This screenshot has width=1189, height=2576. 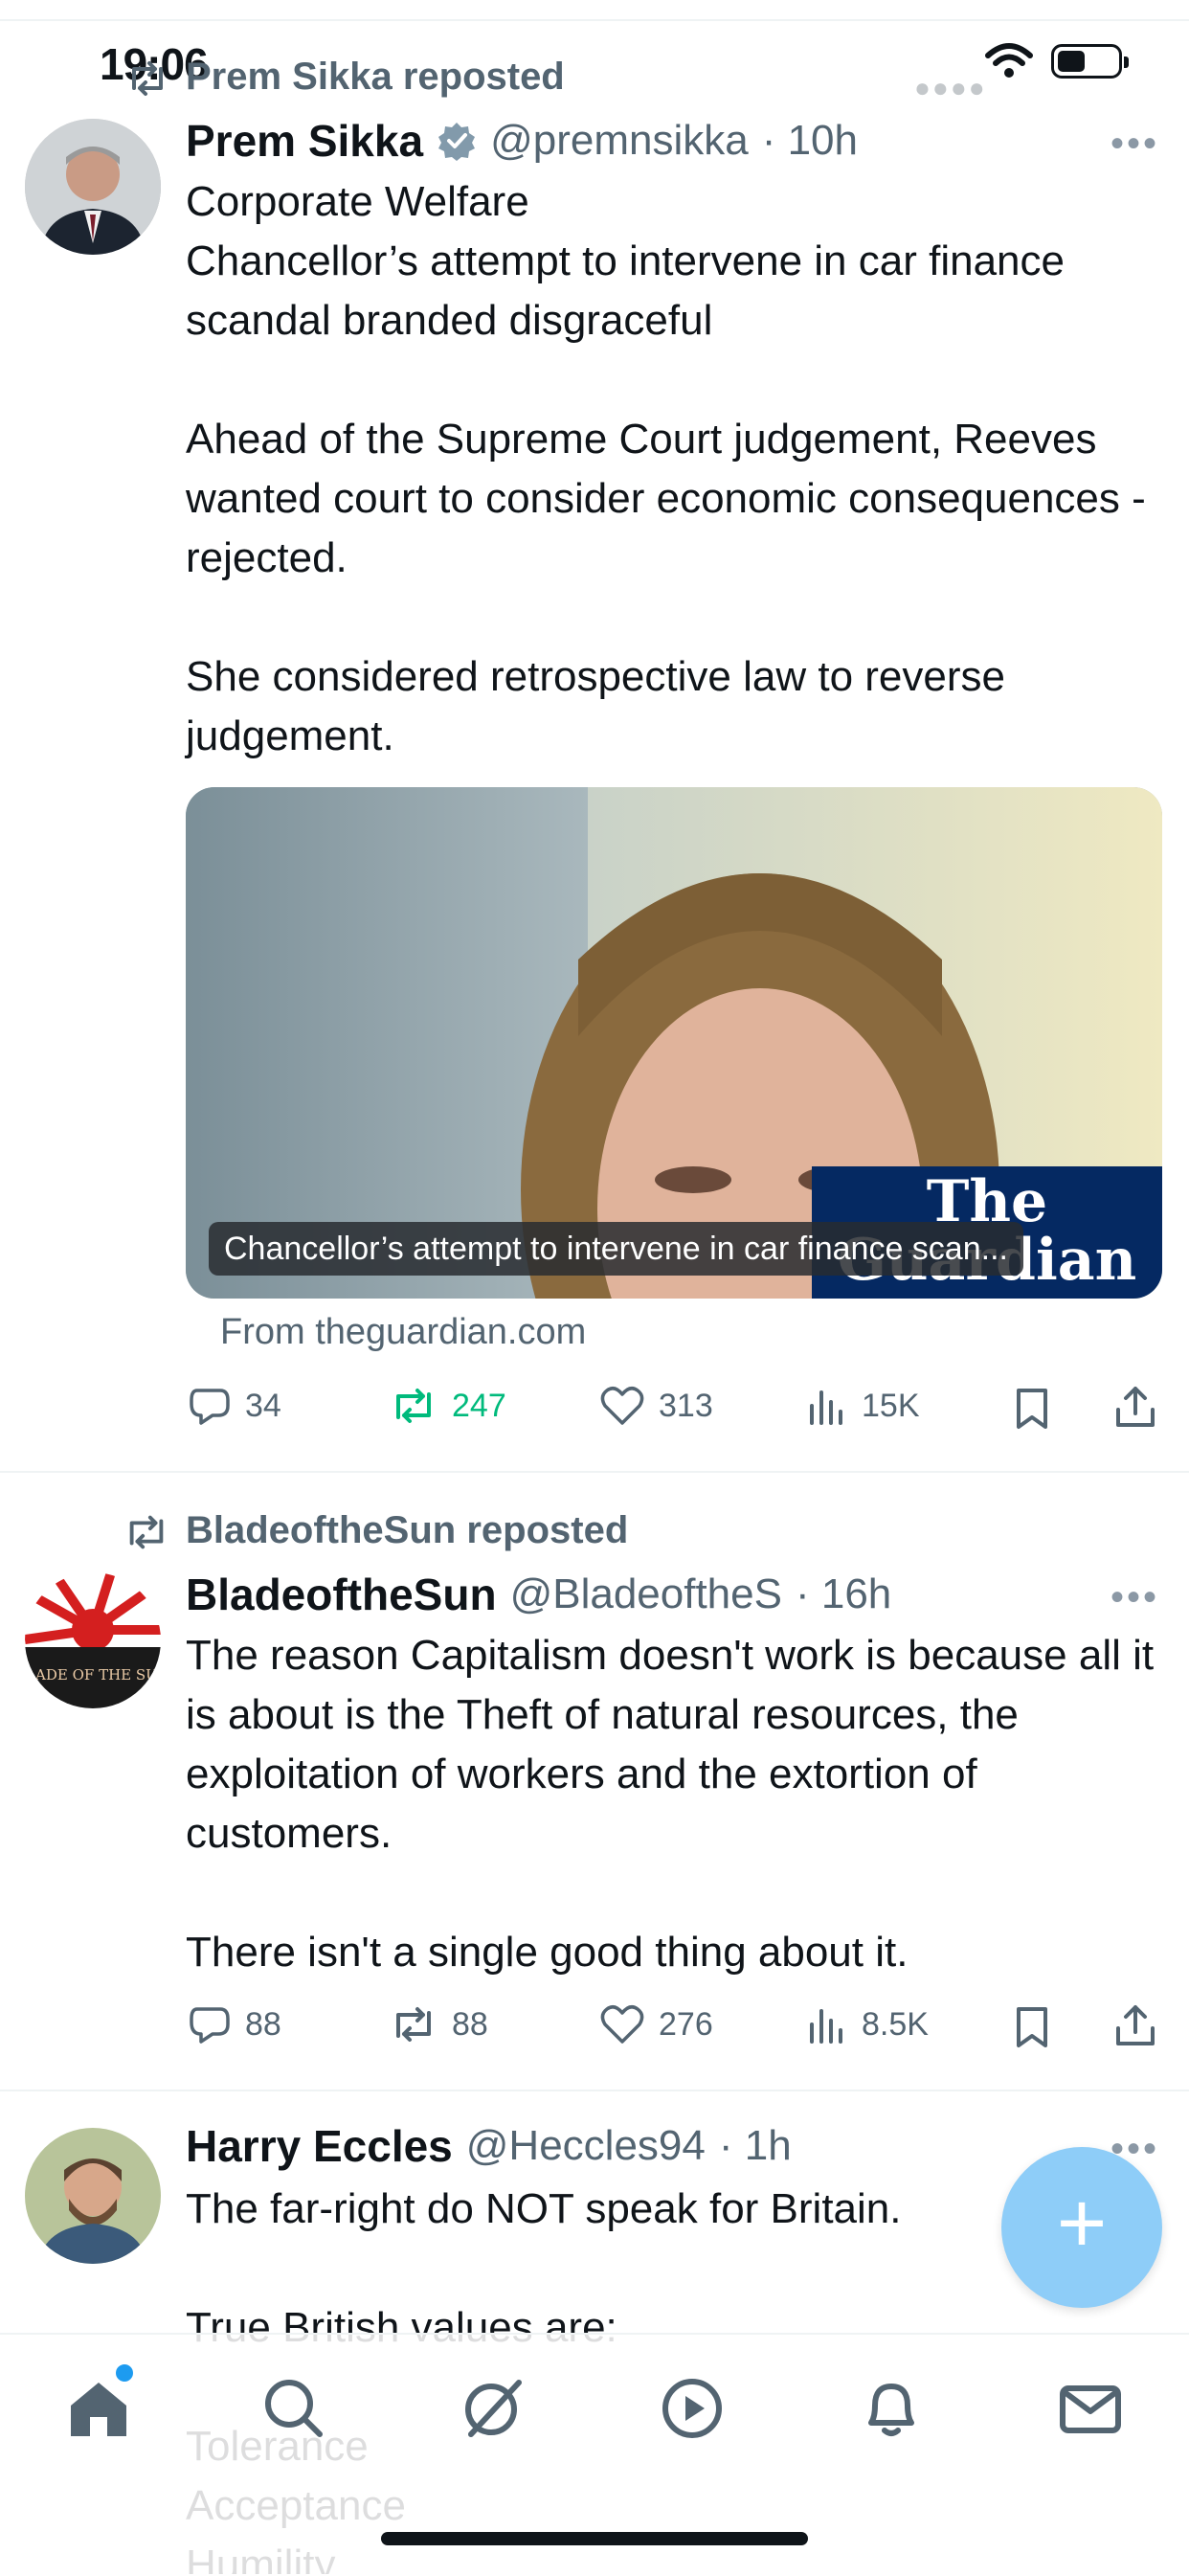 What do you see at coordinates (124, 2372) in the screenshot?
I see `notification-dot` at bounding box center [124, 2372].